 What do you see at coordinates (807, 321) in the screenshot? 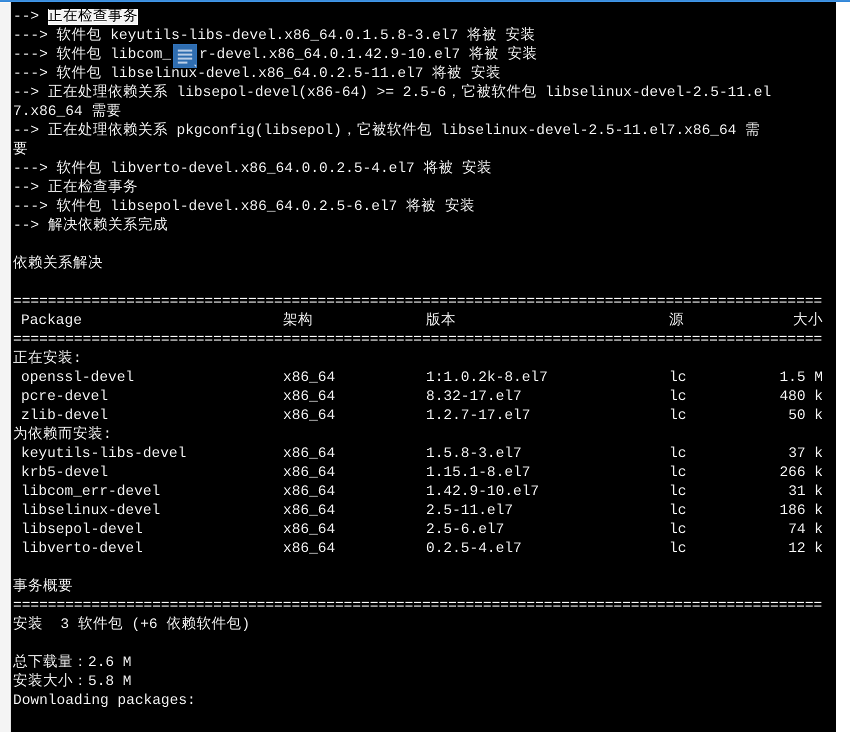
I see `column-header: 大小` at bounding box center [807, 321].